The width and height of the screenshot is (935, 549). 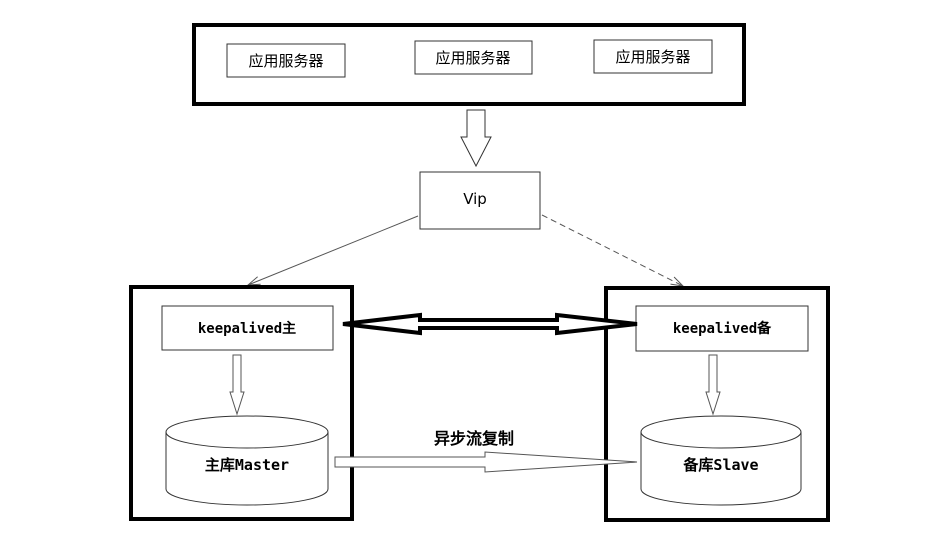 What do you see at coordinates (612, 250) in the screenshot?
I see `vip-to-slave-arrow` at bounding box center [612, 250].